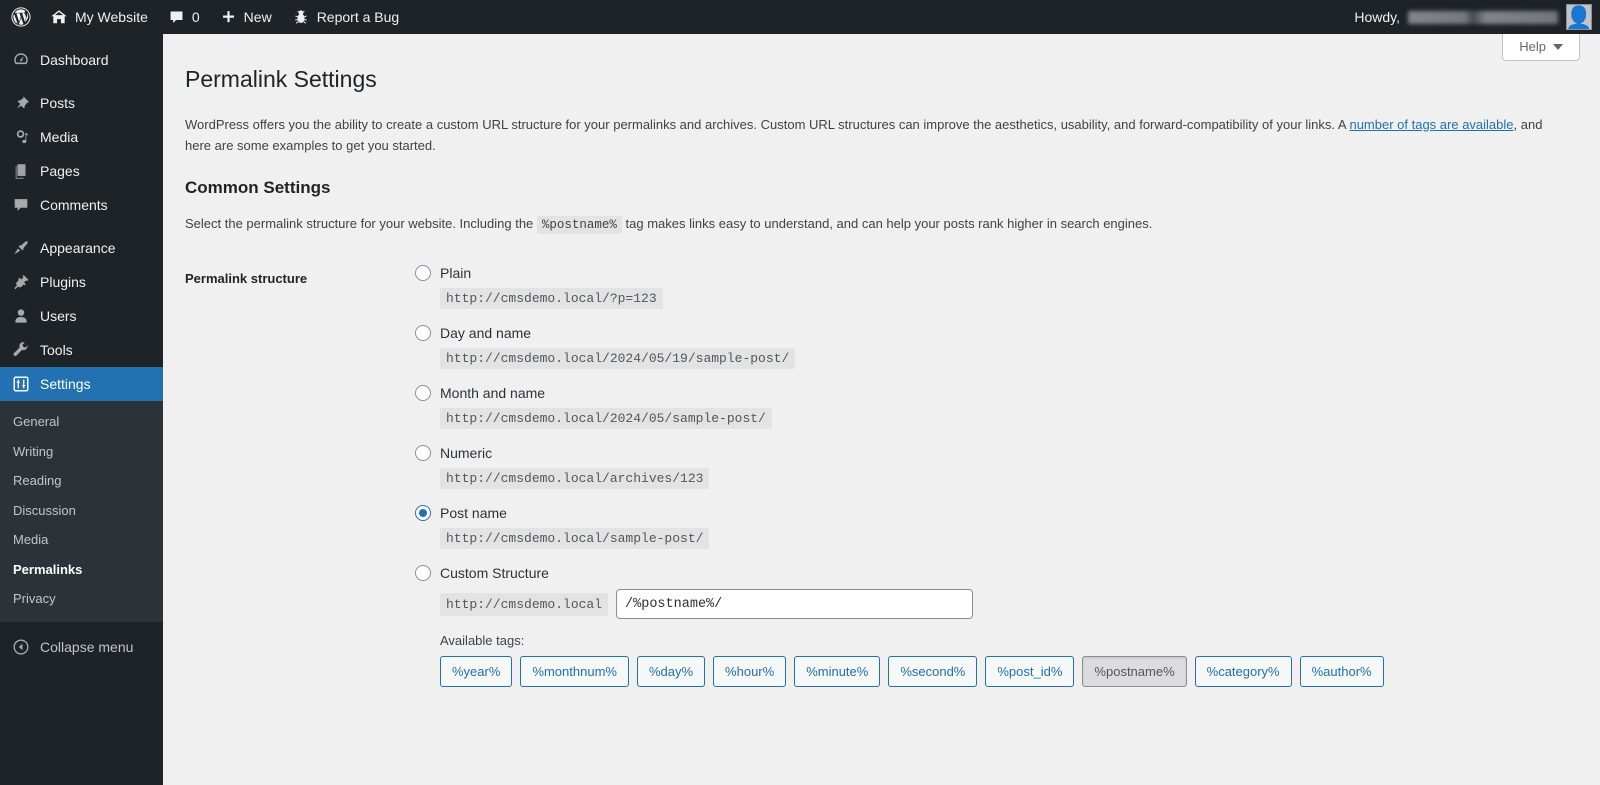  Describe the element at coordinates (997, 393) in the screenshot. I see `permalink-option-row: Month and name` at that location.